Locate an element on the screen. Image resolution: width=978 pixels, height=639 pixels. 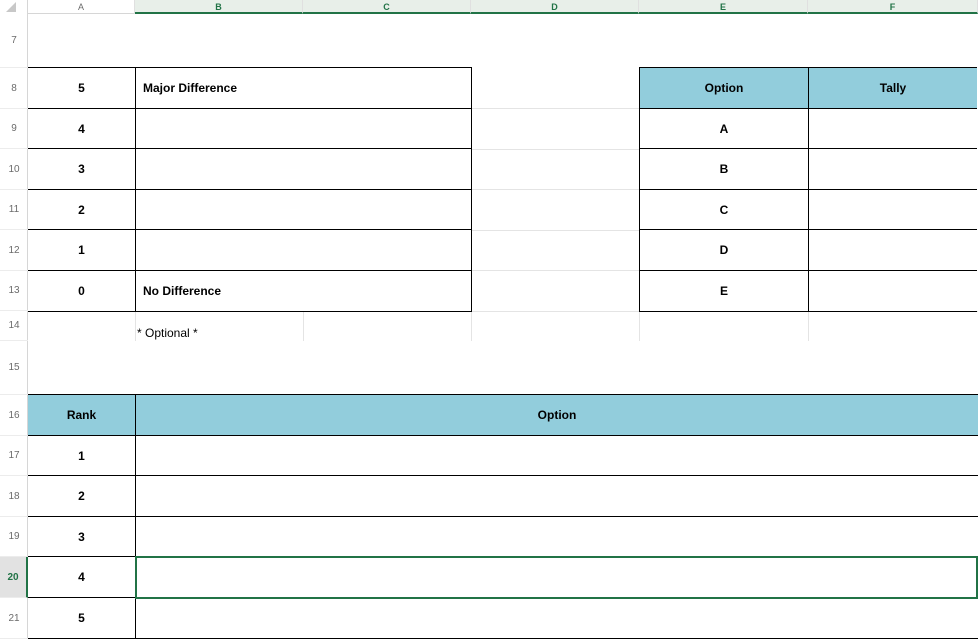
row-header-20: 20 is located at coordinates (14, 577).